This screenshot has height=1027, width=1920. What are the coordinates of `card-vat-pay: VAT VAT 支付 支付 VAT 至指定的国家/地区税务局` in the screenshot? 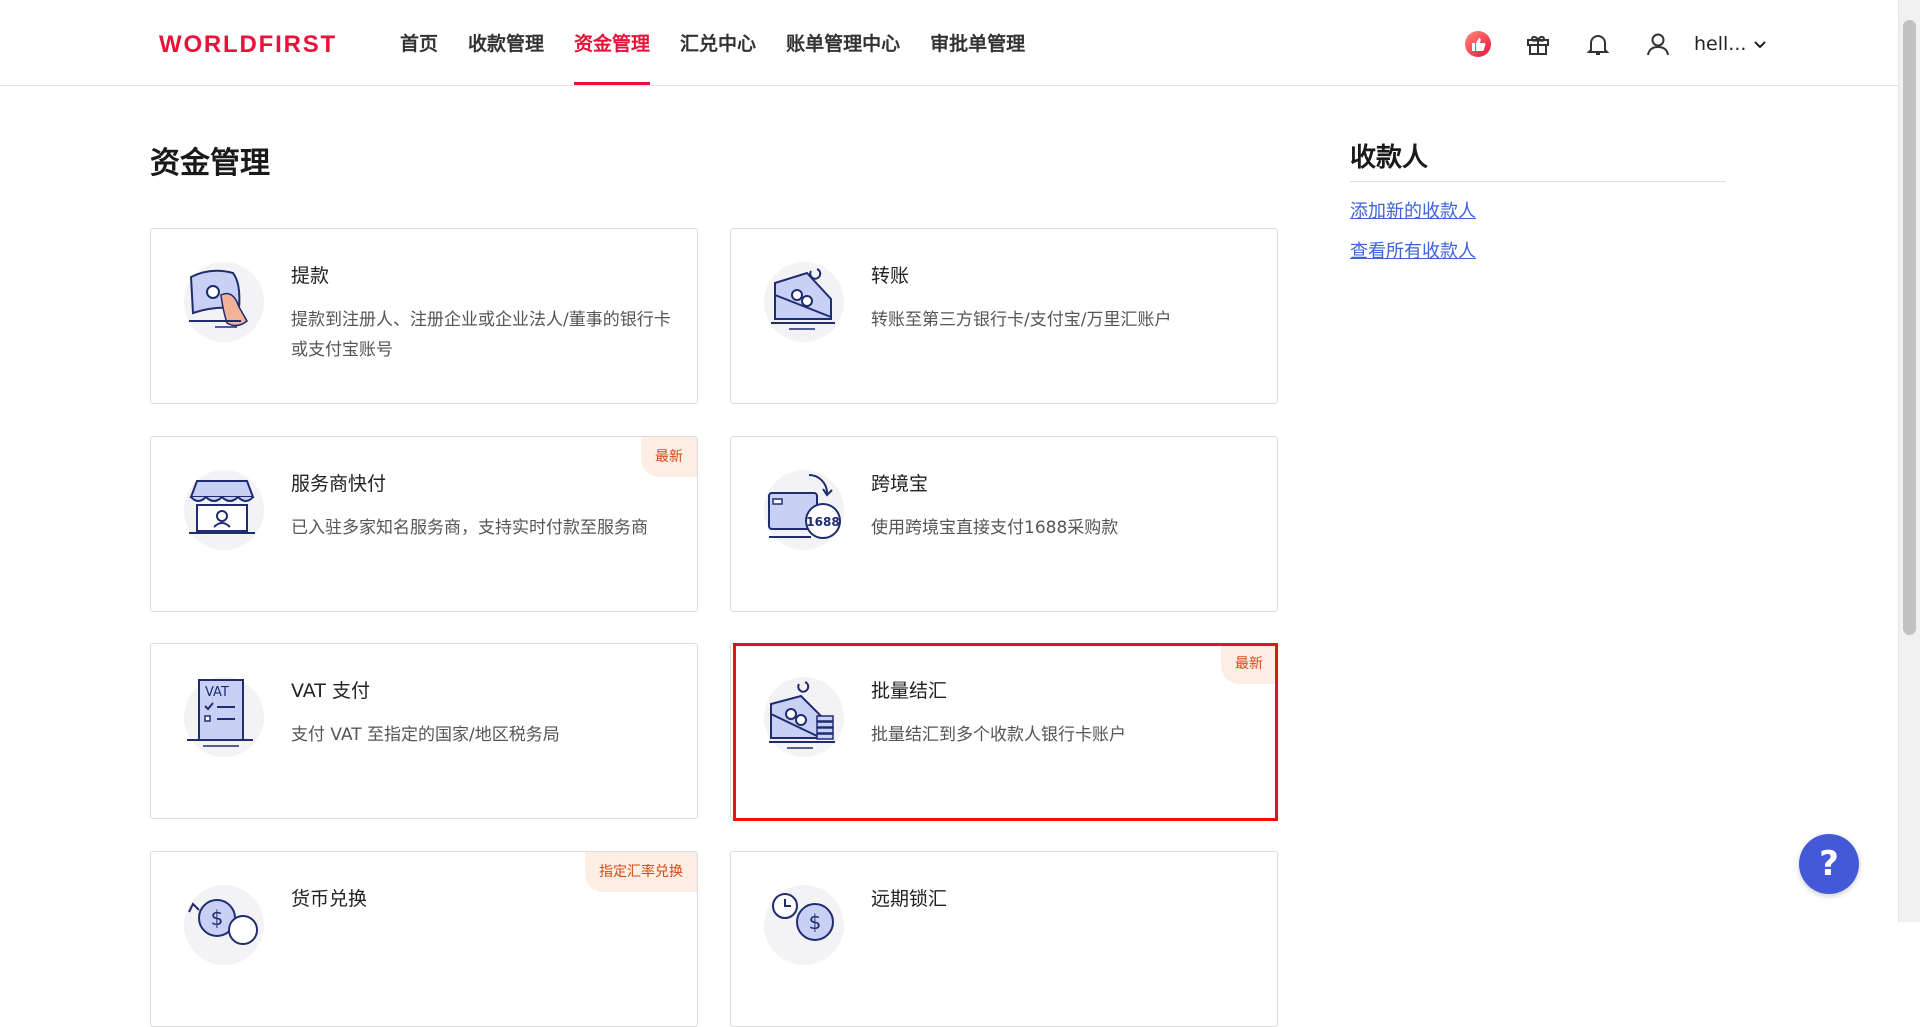 It's located at (424, 731).